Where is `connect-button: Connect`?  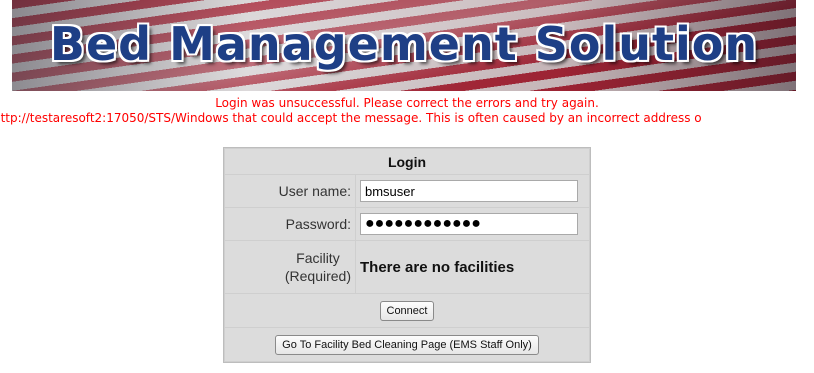
connect-button: Connect is located at coordinates (407, 310).